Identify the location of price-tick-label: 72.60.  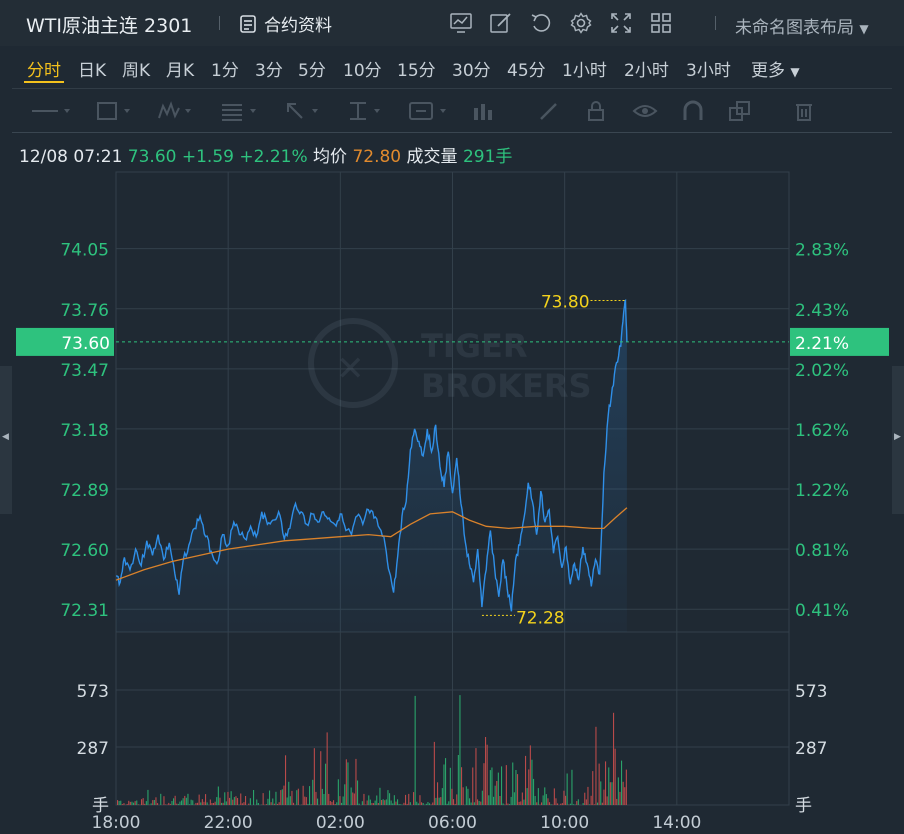
(84, 551).